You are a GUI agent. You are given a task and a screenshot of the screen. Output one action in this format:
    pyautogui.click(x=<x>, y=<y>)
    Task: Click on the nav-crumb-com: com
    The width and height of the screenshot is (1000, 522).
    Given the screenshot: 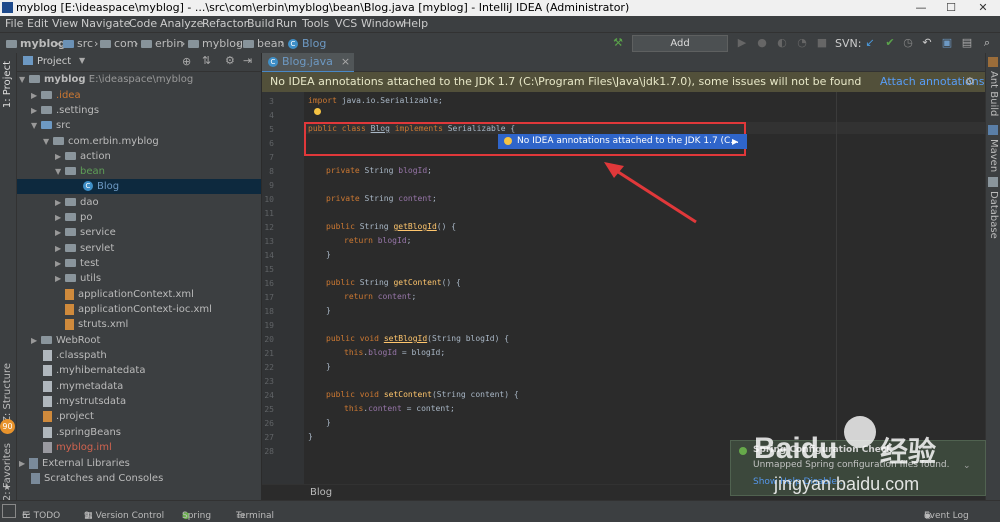 What is the action you would take?
    pyautogui.click(x=119, y=43)
    